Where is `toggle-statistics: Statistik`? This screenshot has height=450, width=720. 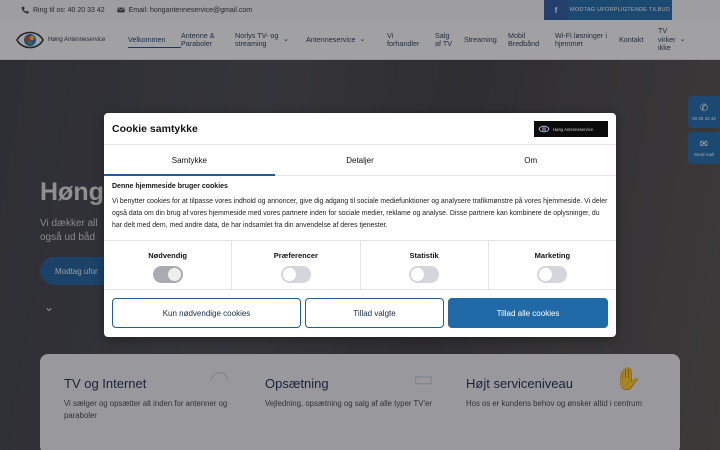 toggle-statistics: Statistik is located at coordinates (423, 265).